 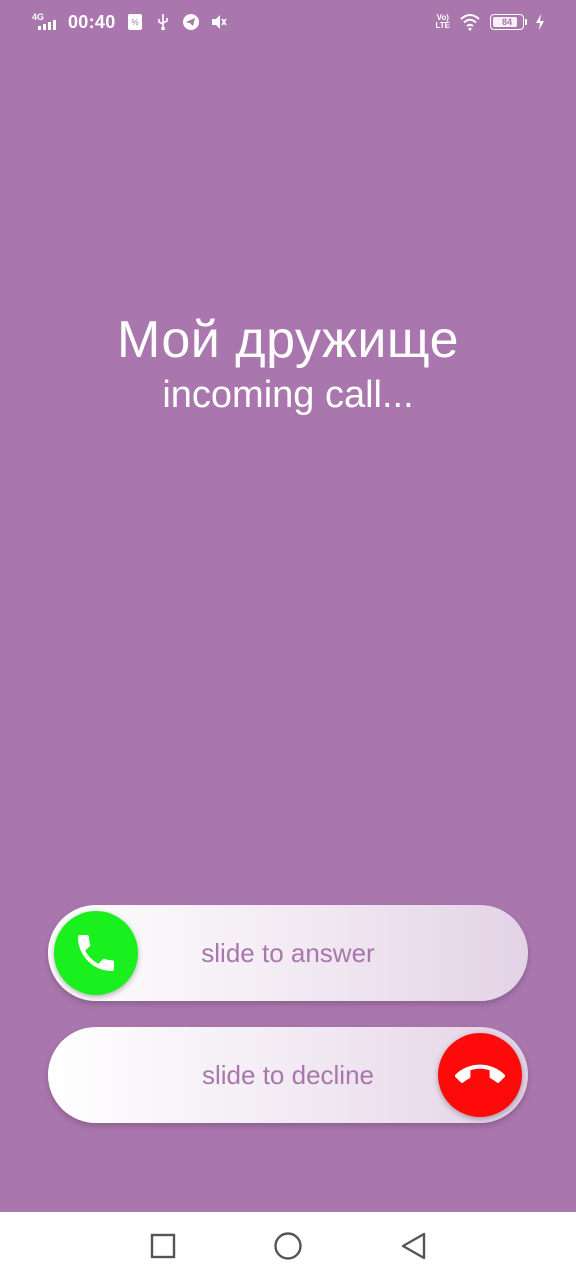 I want to click on charging-icon, so click(x=540, y=22).